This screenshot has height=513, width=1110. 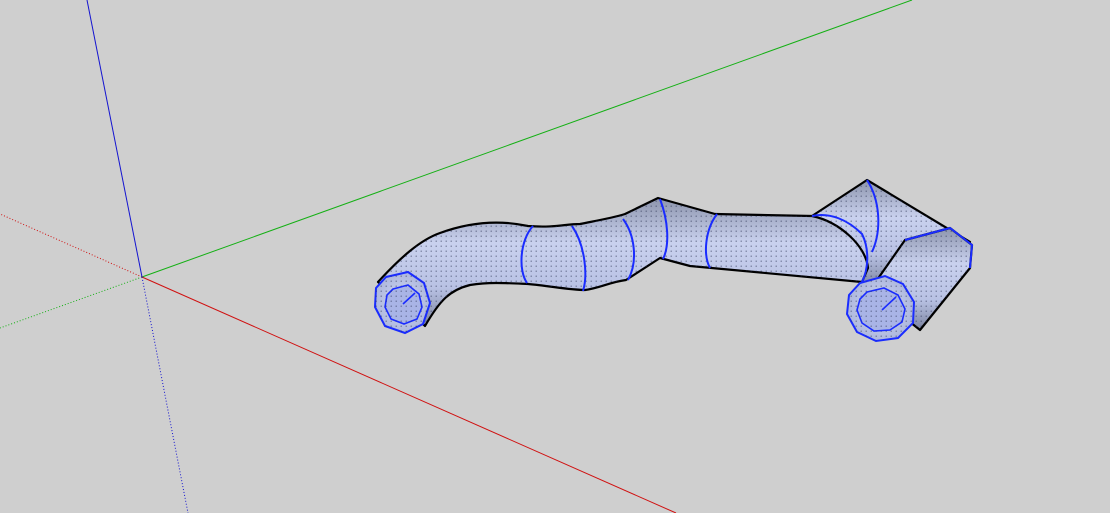 I want to click on pipe-main-body-texture, so click(x=623, y=262).